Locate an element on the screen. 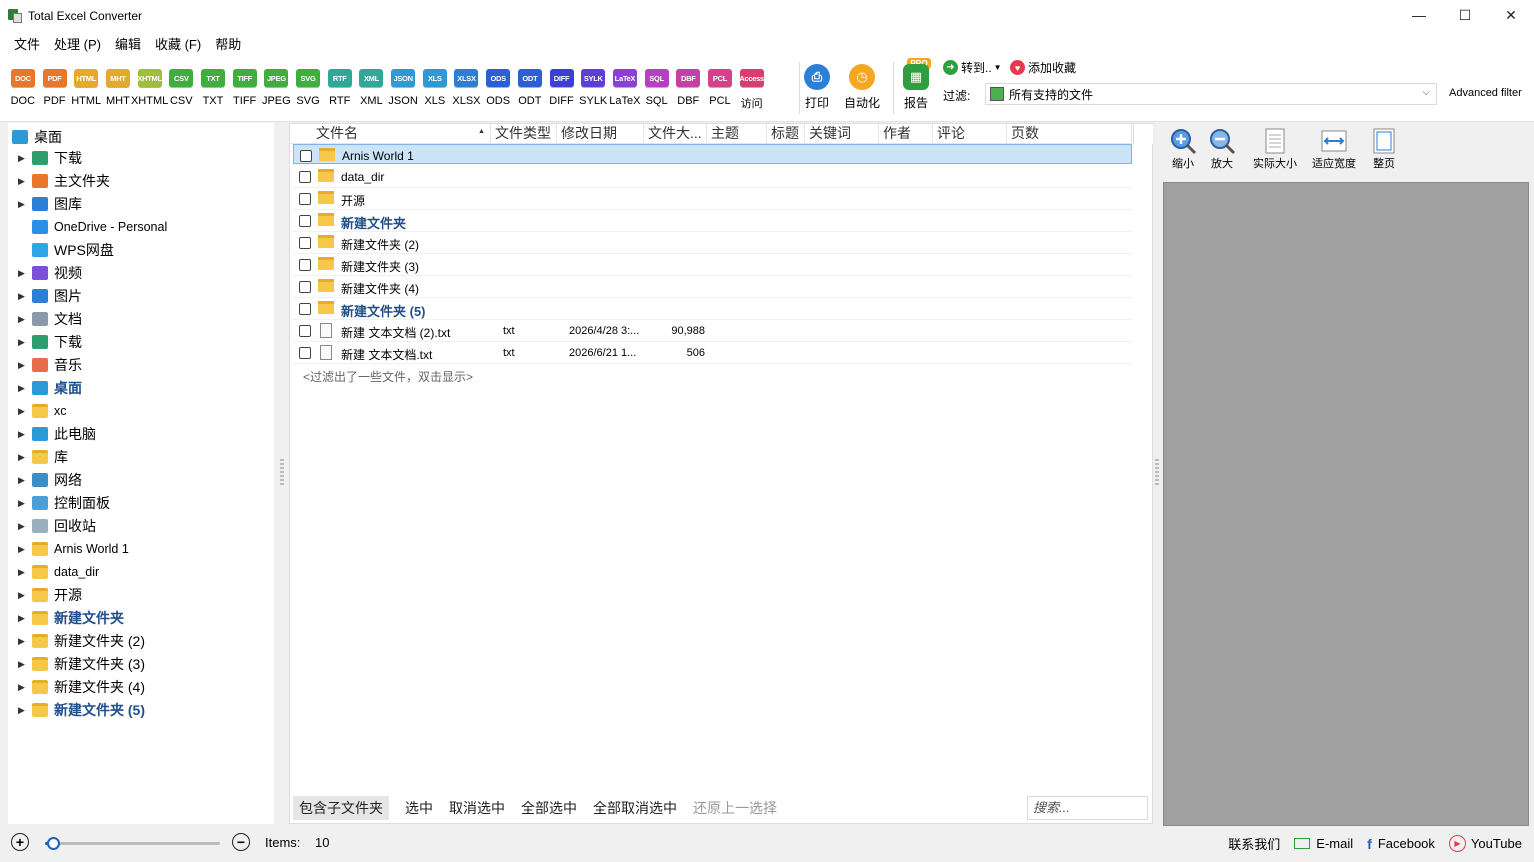 The image size is (1534, 862). menu-file: 文件 is located at coordinates (27, 43).